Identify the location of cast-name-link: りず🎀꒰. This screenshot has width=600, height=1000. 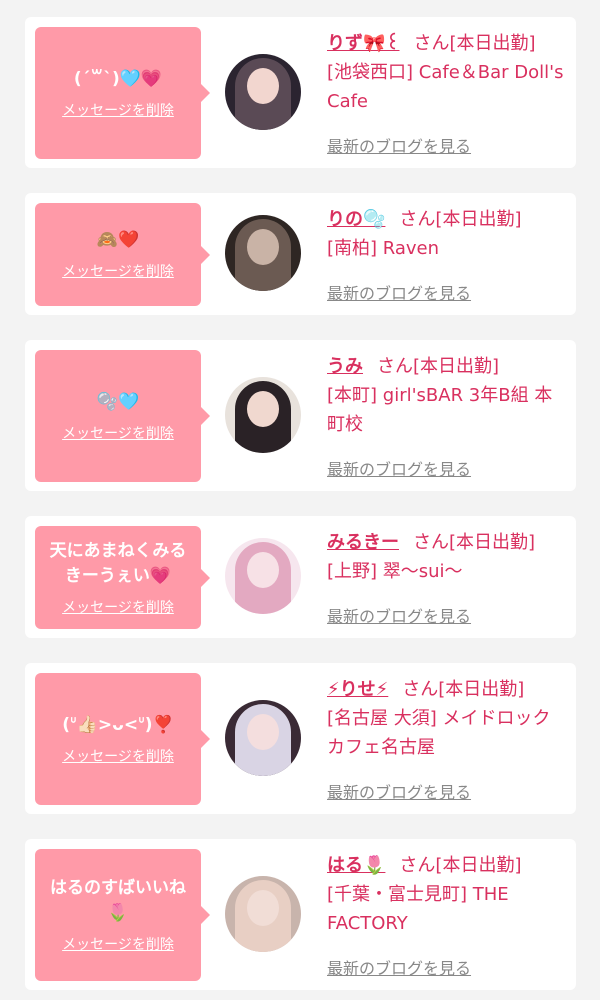
(363, 43).